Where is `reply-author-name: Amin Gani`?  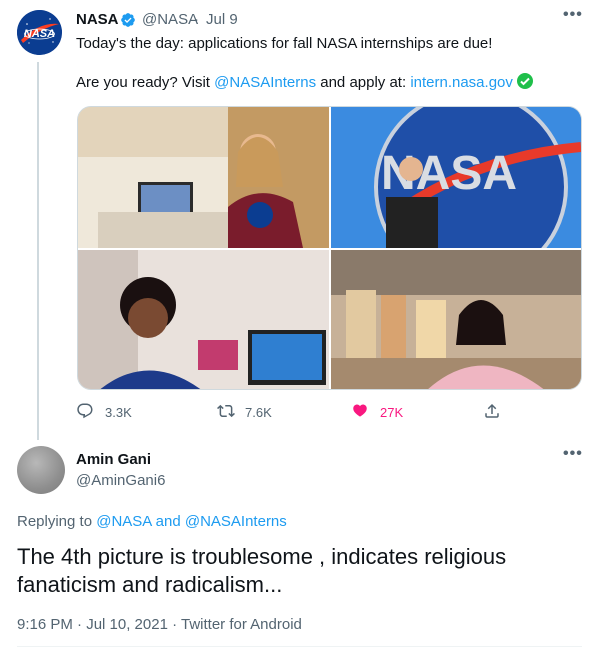 reply-author-name: Amin Gani is located at coordinates (113, 459).